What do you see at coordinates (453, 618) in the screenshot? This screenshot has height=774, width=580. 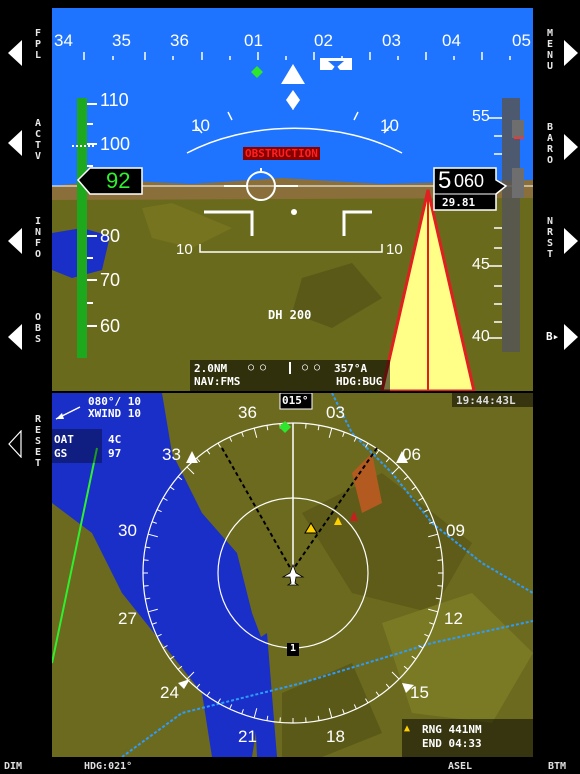 I see `compass-label: 12` at bounding box center [453, 618].